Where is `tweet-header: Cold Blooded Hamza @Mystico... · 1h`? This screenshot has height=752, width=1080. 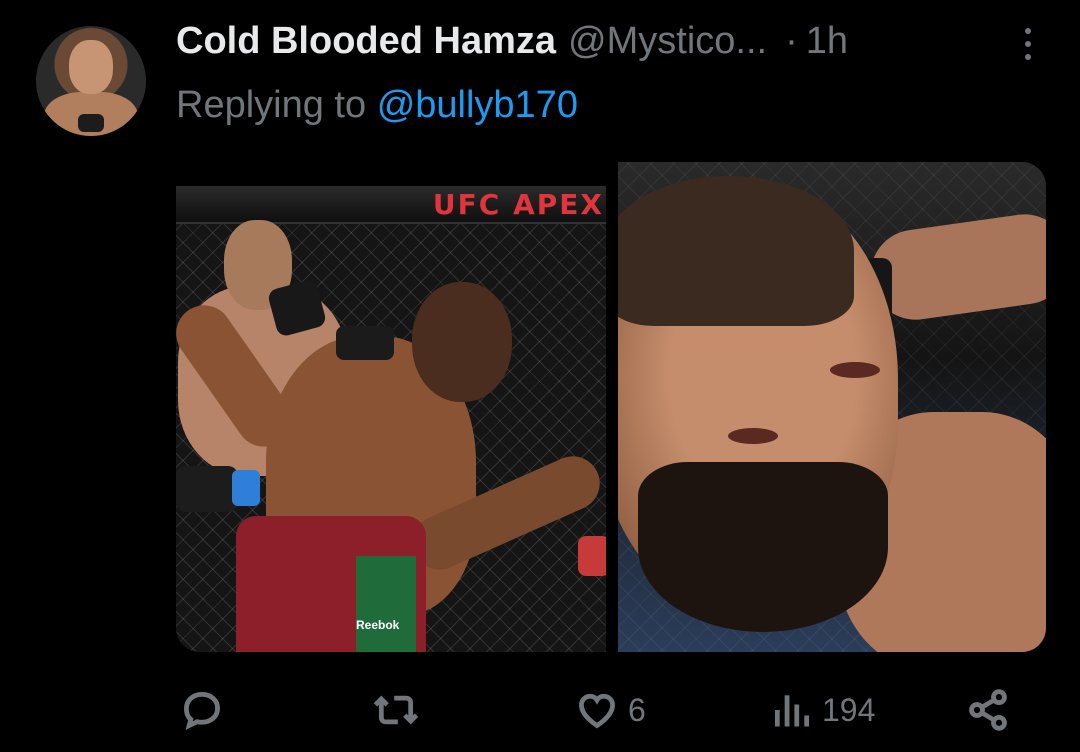
tweet-header: Cold Blooded Hamza @Mystico... · 1h is located at coordinates (608, 46).